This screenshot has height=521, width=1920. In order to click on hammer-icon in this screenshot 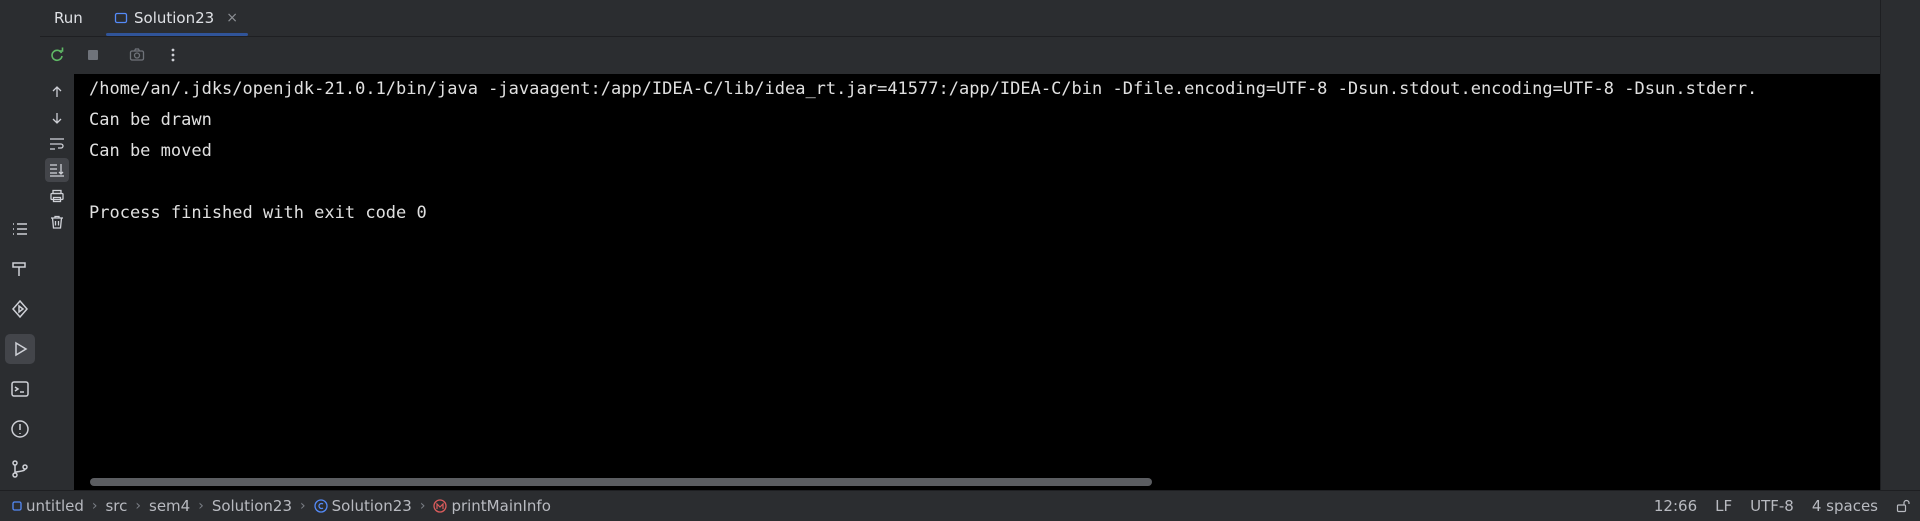, I will do `click(19, 269)`.